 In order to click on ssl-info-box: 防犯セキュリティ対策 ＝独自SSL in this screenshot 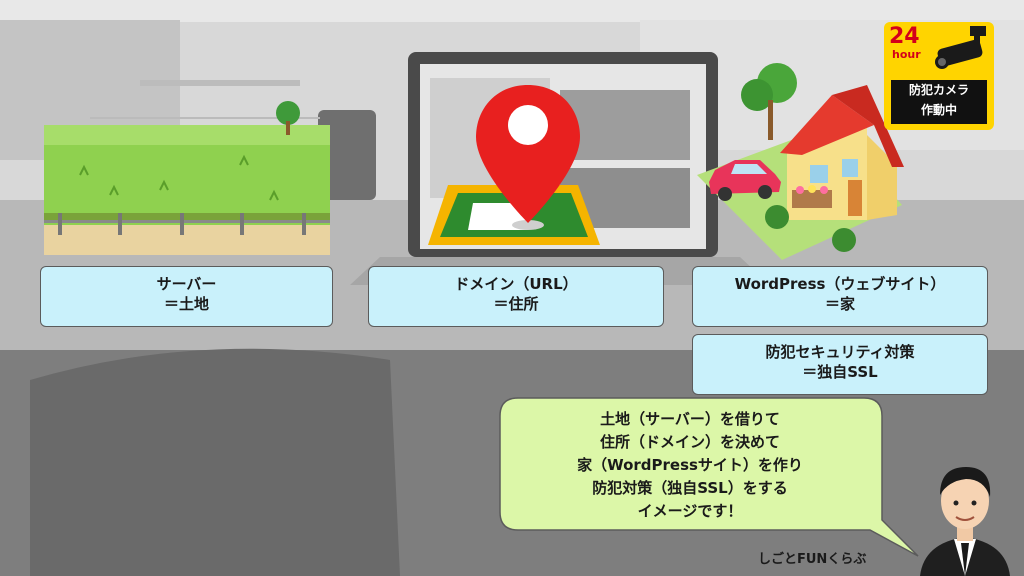, I will do `click(840, 364)`.